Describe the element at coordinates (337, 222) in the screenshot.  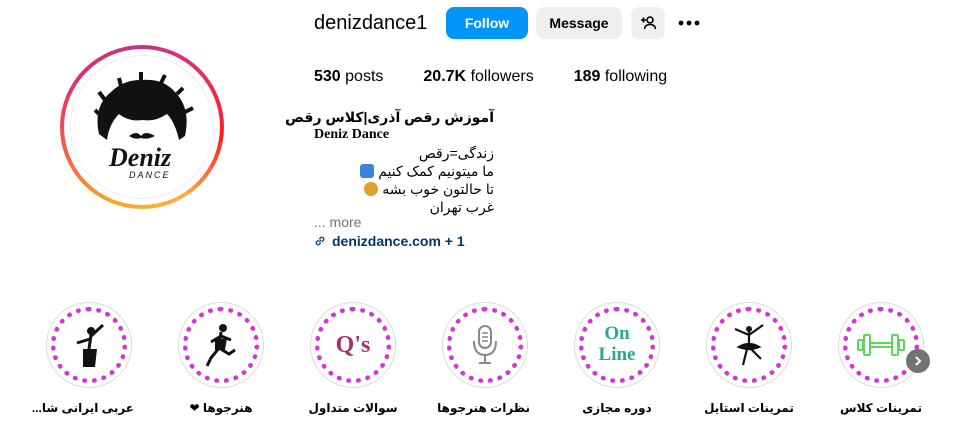
I see `more-link: ... more` at that location.